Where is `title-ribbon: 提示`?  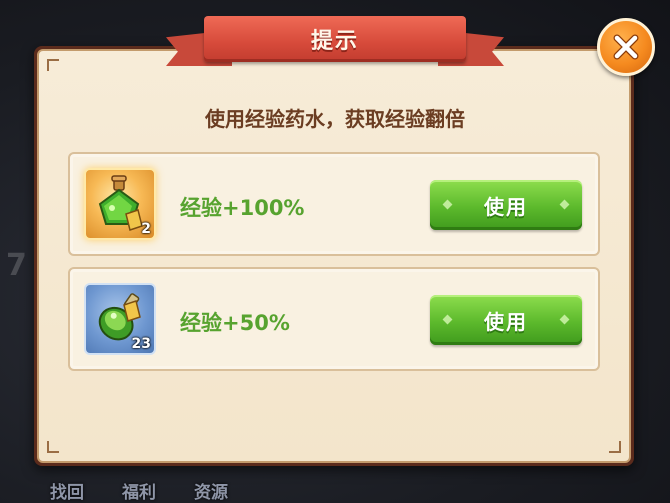
title-ribbon: 提示 is located at coordinates (335, 39).